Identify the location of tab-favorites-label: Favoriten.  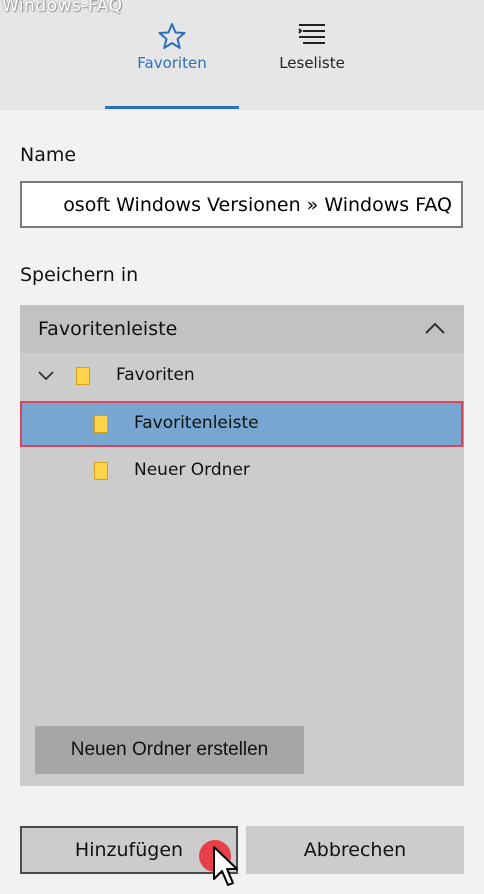
(172, 63).